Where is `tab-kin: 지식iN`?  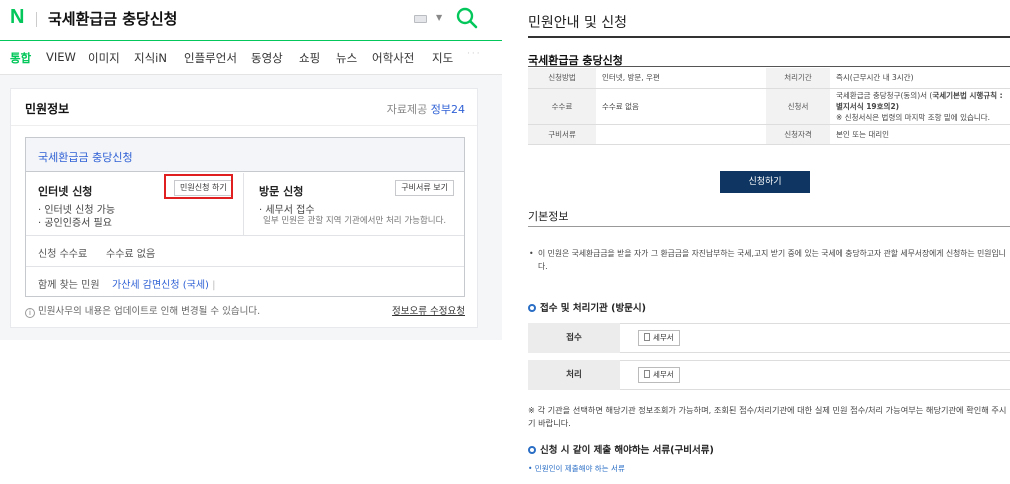
tab-kin: 지식iN is located at coordinates (150, 58).